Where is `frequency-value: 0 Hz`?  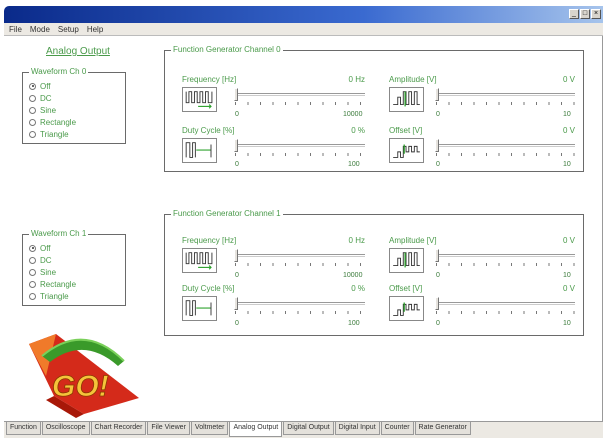 frequency-value: 0 Hz is located at coordinates (356, 79).